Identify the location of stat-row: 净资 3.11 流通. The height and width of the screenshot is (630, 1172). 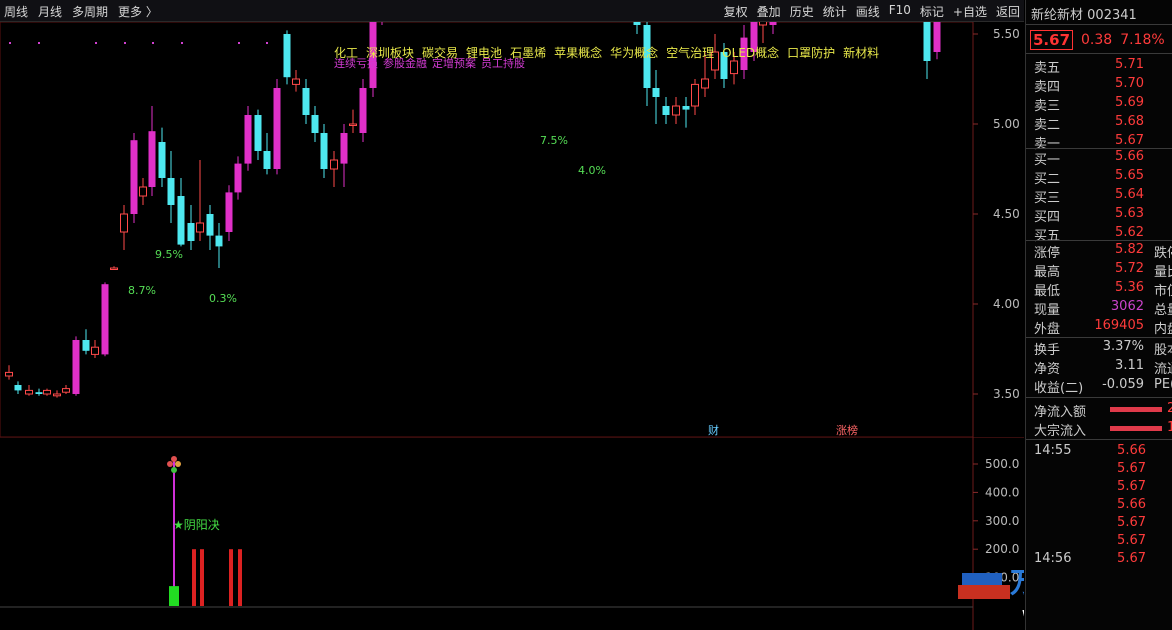
(1103, 367).